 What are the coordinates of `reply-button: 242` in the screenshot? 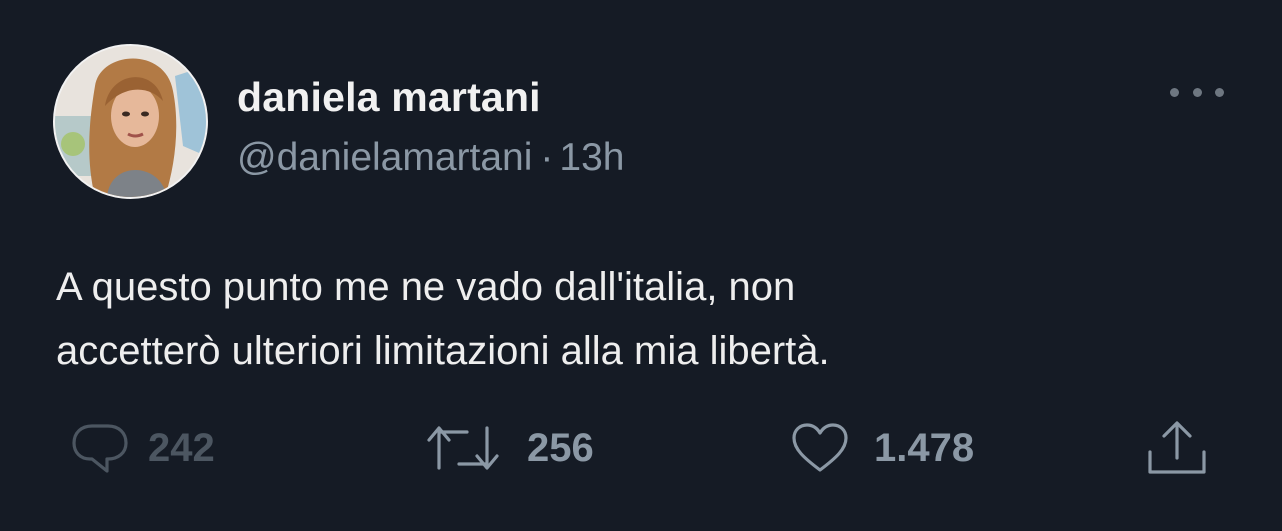 It's located at (142, 448).